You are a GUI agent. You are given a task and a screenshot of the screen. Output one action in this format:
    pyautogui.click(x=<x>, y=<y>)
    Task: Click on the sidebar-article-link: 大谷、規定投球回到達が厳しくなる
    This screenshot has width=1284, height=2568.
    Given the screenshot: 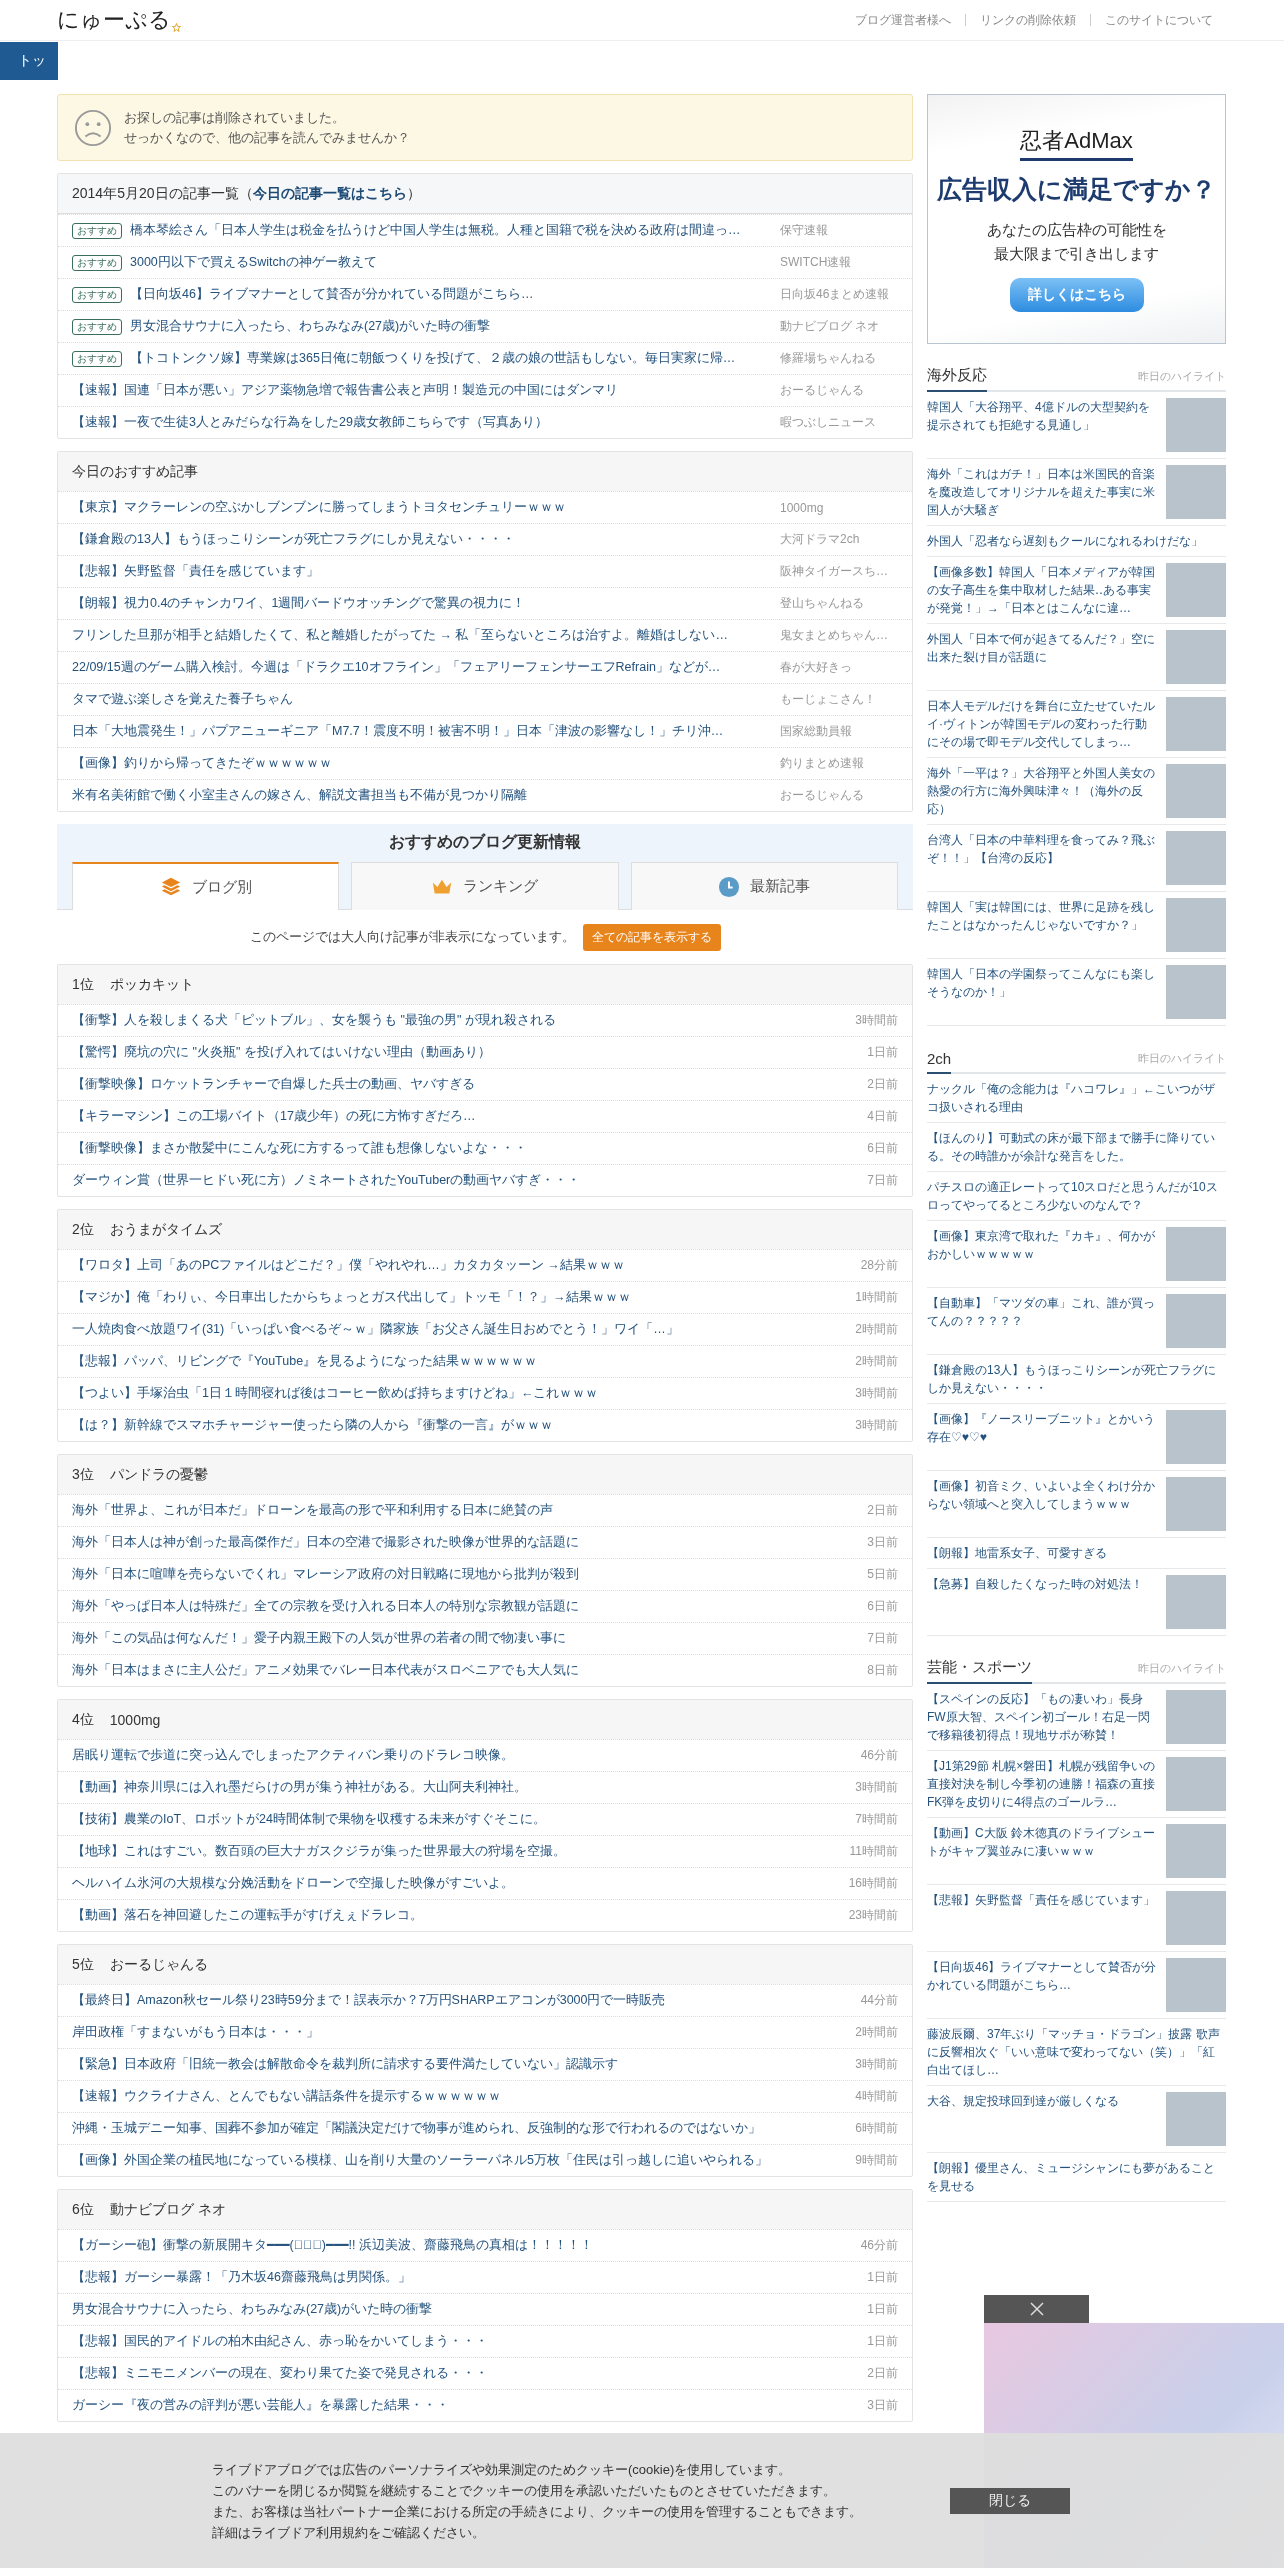 What is the action you would take?
    pyautogui.click(x=1042, y=2119)
    